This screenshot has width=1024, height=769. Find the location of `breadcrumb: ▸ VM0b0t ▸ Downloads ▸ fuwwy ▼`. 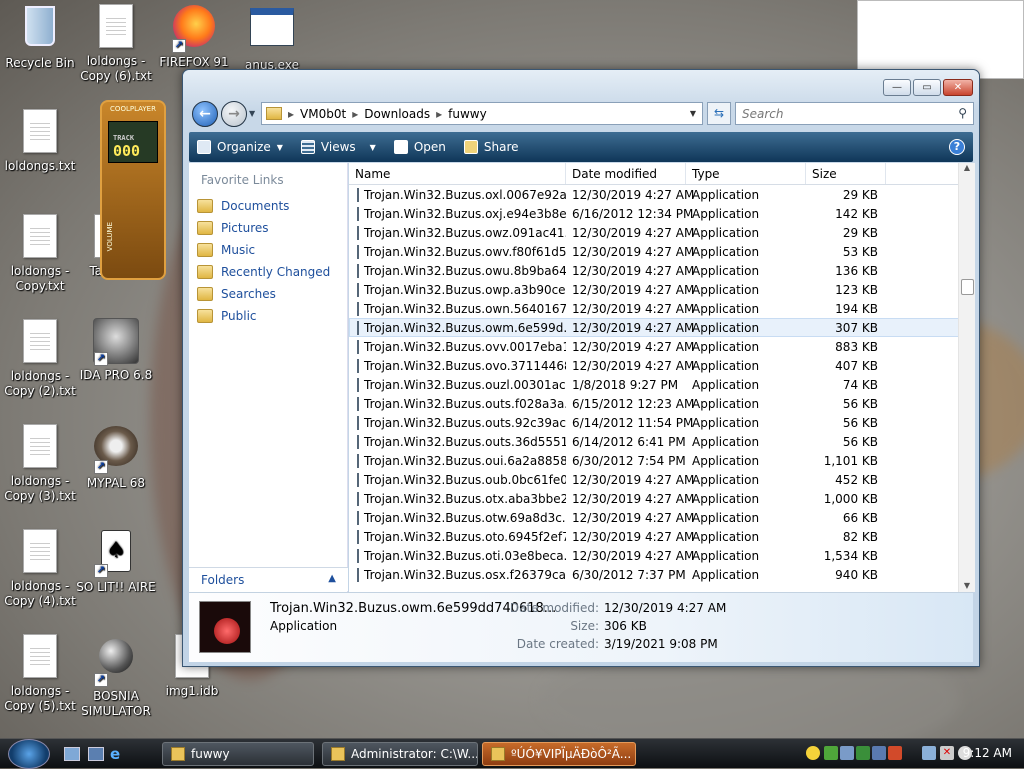

breadcrumb: ▸ VM0b0t ▸ Downloads ▸ fuwwy ▼ is located at coordinates (482, 113).